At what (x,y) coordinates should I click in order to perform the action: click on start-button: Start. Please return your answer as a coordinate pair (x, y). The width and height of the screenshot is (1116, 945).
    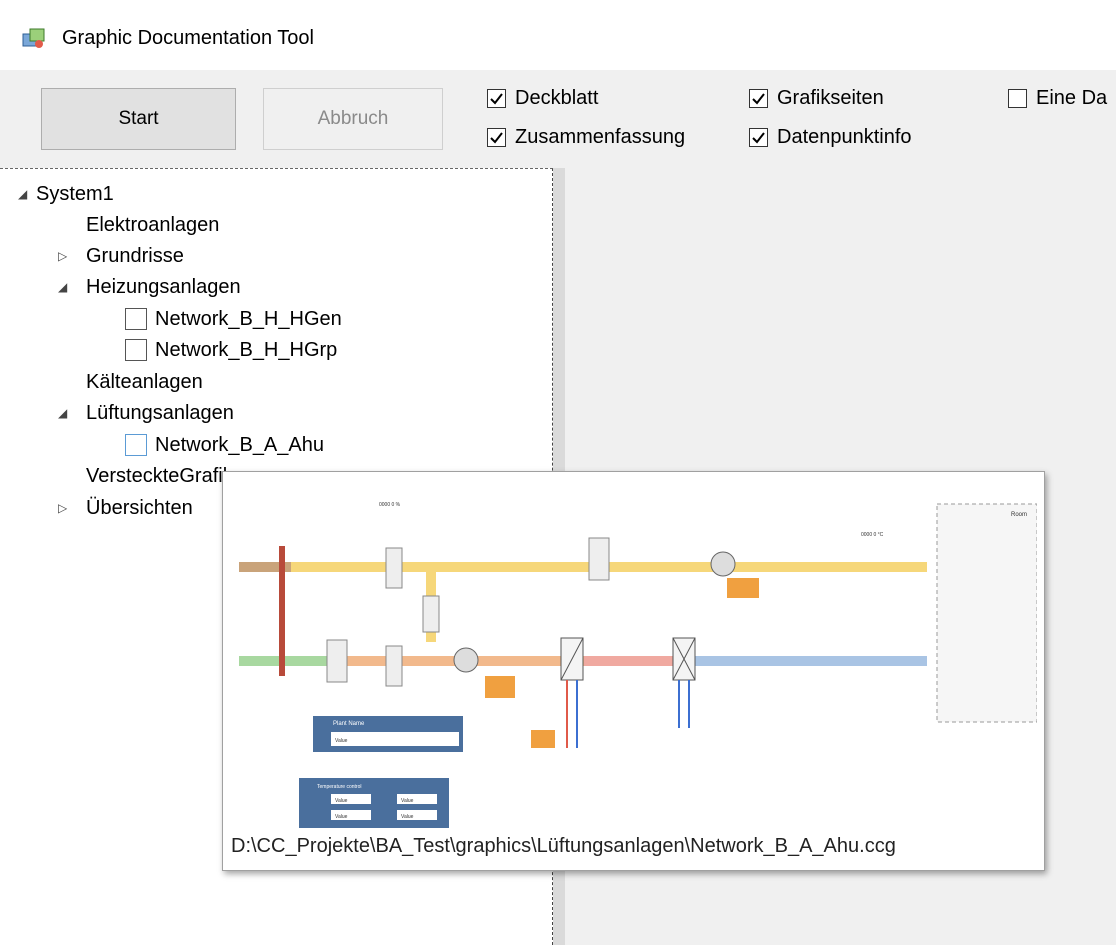
    Looking at the image, I should click on (138, 119).